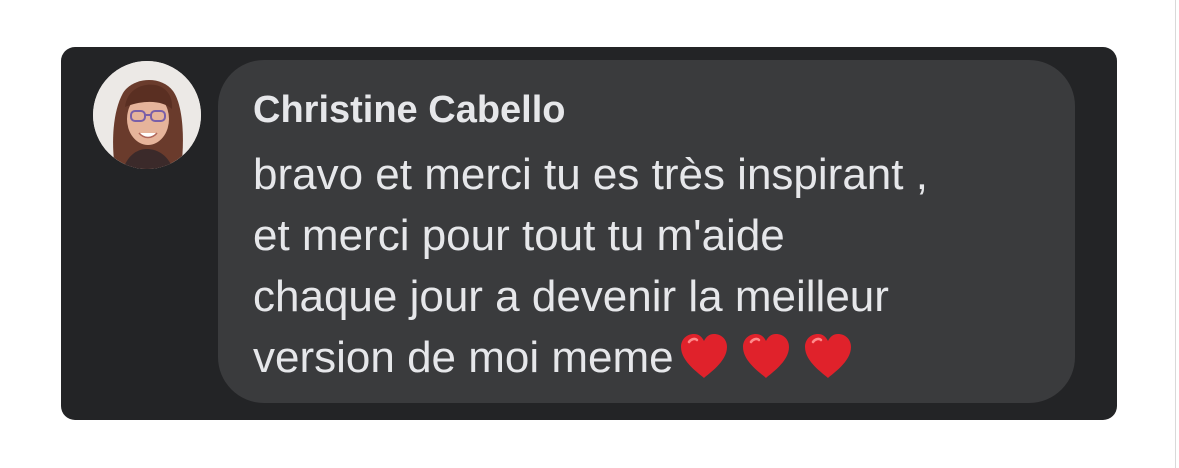  What do you see at coordinates (571, 296) in the screenshot?
I see `message-line: chaque jour a devenir la meilleur` at bounding box center [571, 296].